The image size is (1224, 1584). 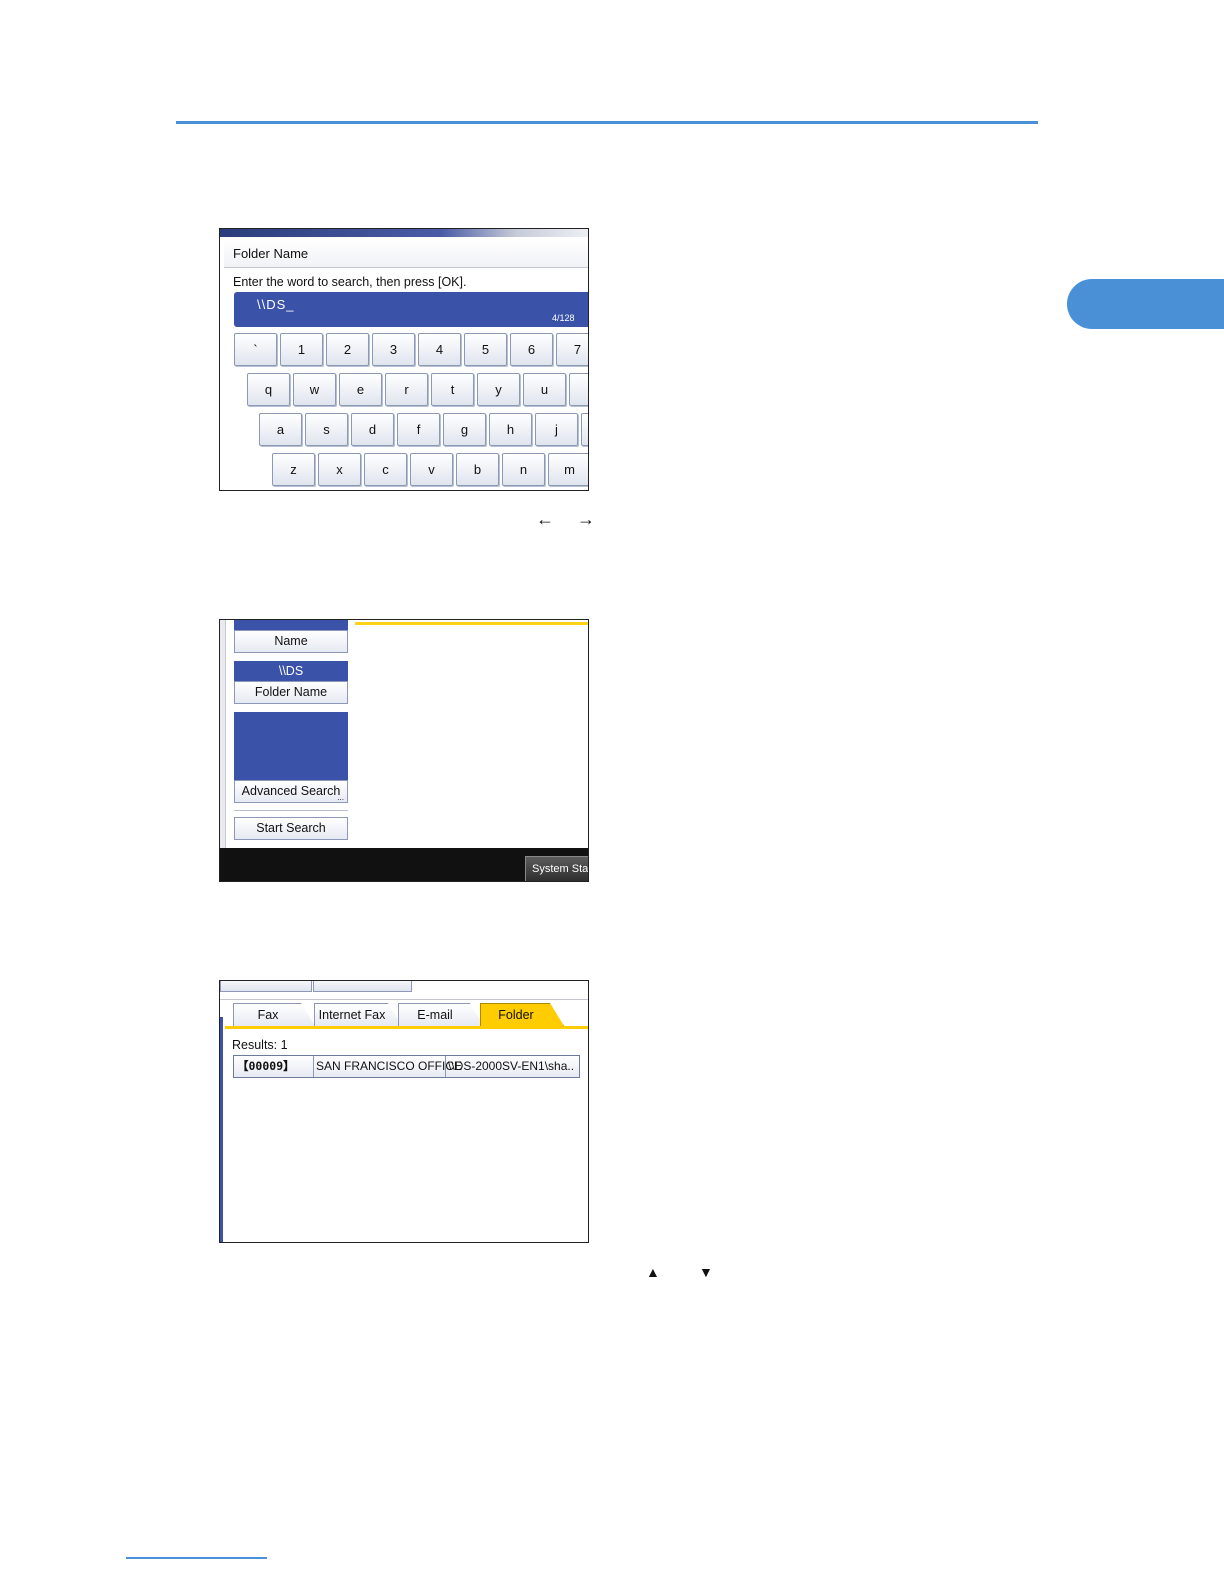 What do you see at coordinates (385, 469) in the screenshot?
I see `key-c: c` at bounding box center [385, 469].